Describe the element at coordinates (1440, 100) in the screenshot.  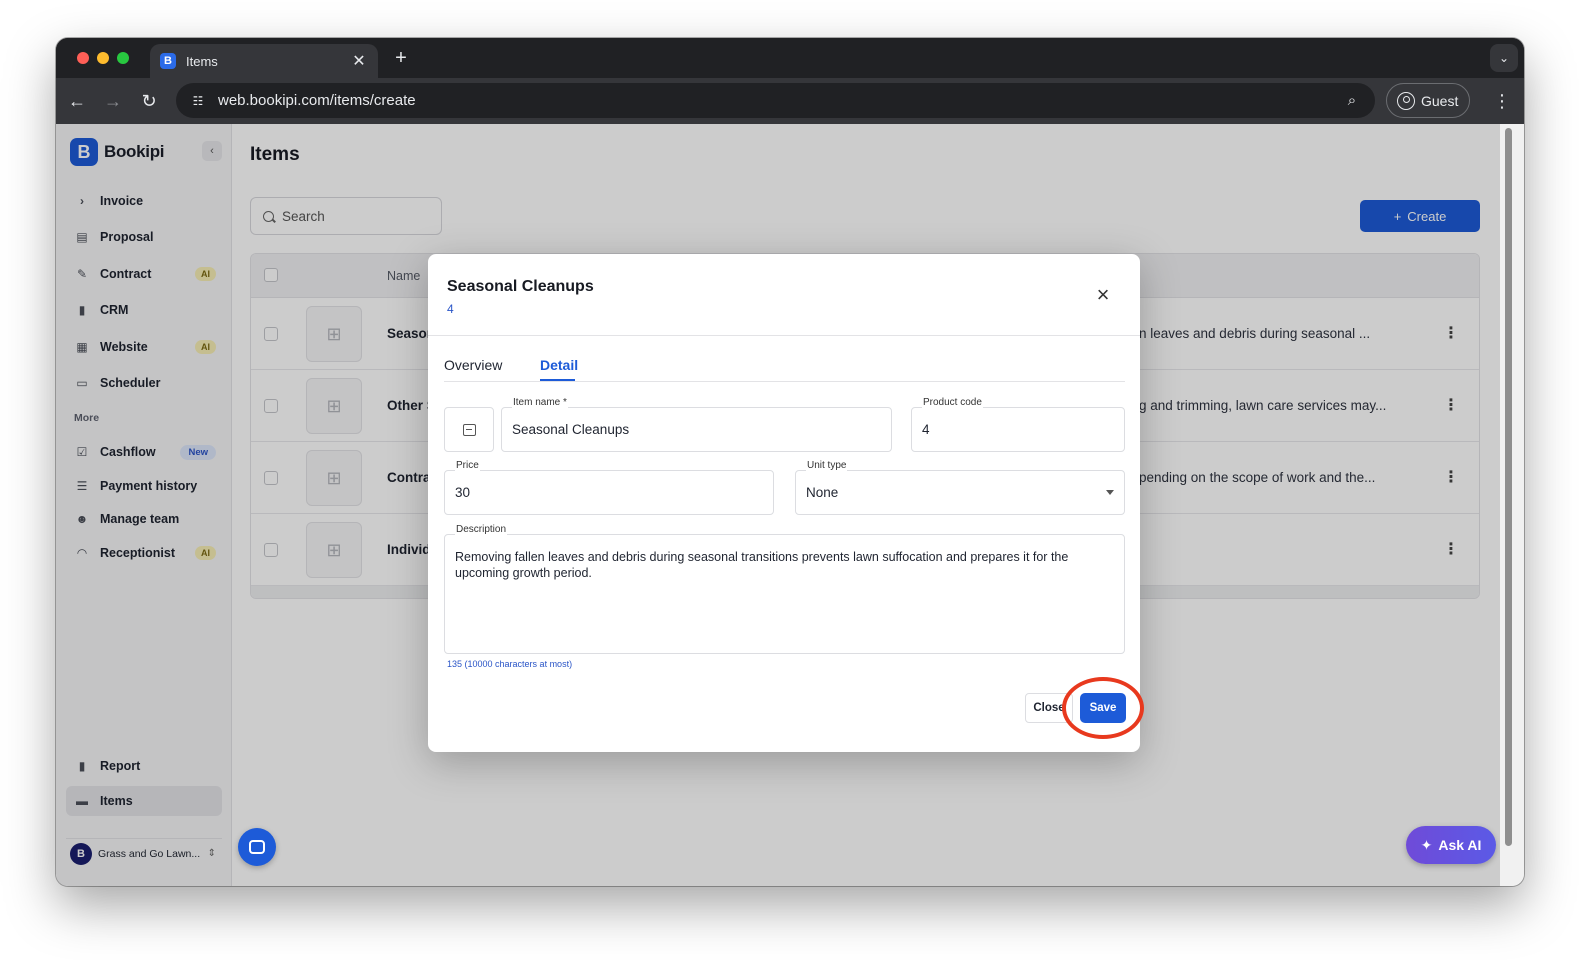
I see `profile-label: Guest` at that location.